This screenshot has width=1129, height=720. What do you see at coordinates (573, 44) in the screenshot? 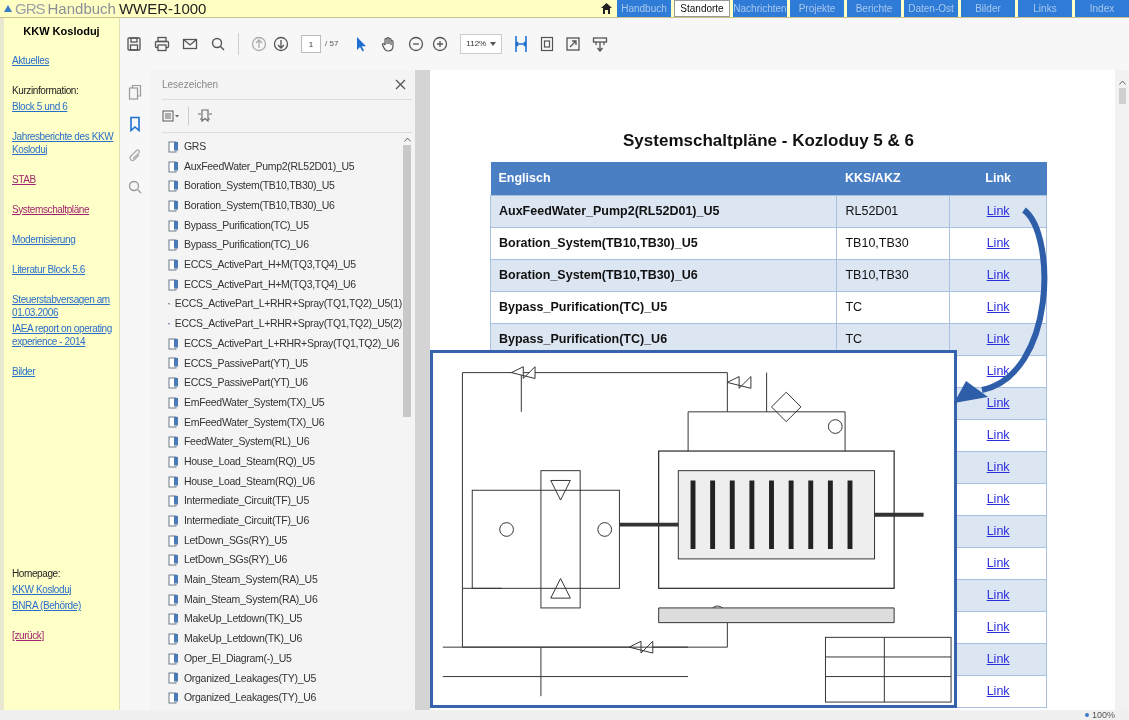
I see `full-screen-icon` at bounding box center [573, 44].